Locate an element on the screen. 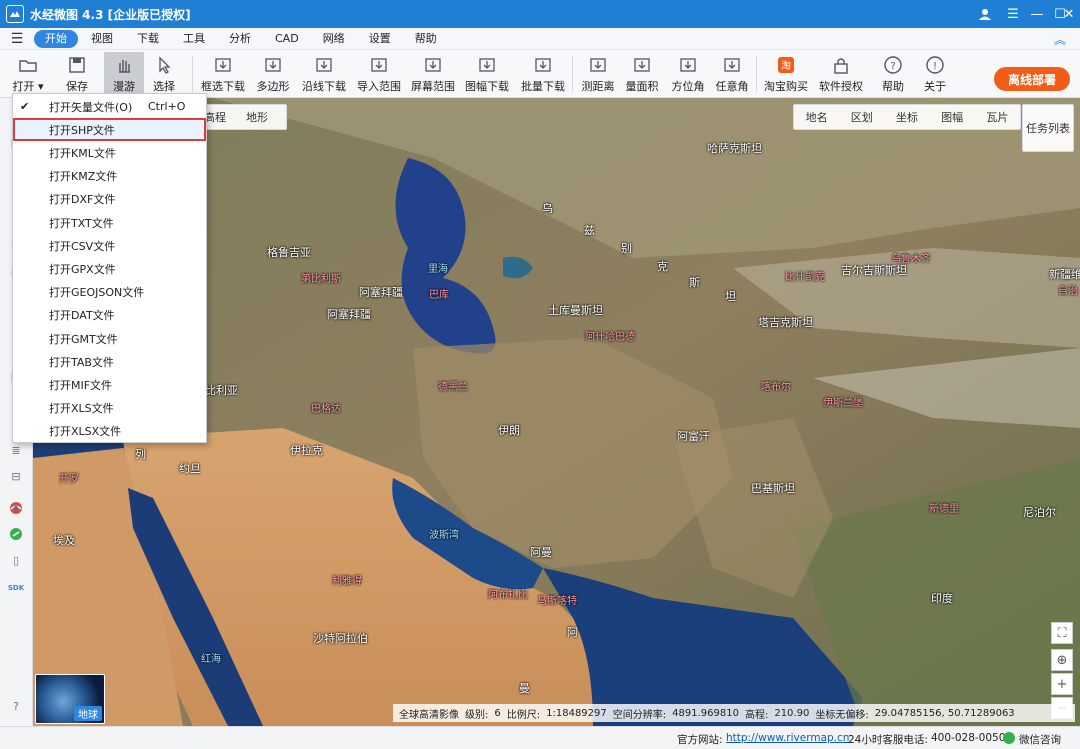 The width and height of the screenshot is (1080, 749). wechat-icon is located at coordinates (1009, 738).